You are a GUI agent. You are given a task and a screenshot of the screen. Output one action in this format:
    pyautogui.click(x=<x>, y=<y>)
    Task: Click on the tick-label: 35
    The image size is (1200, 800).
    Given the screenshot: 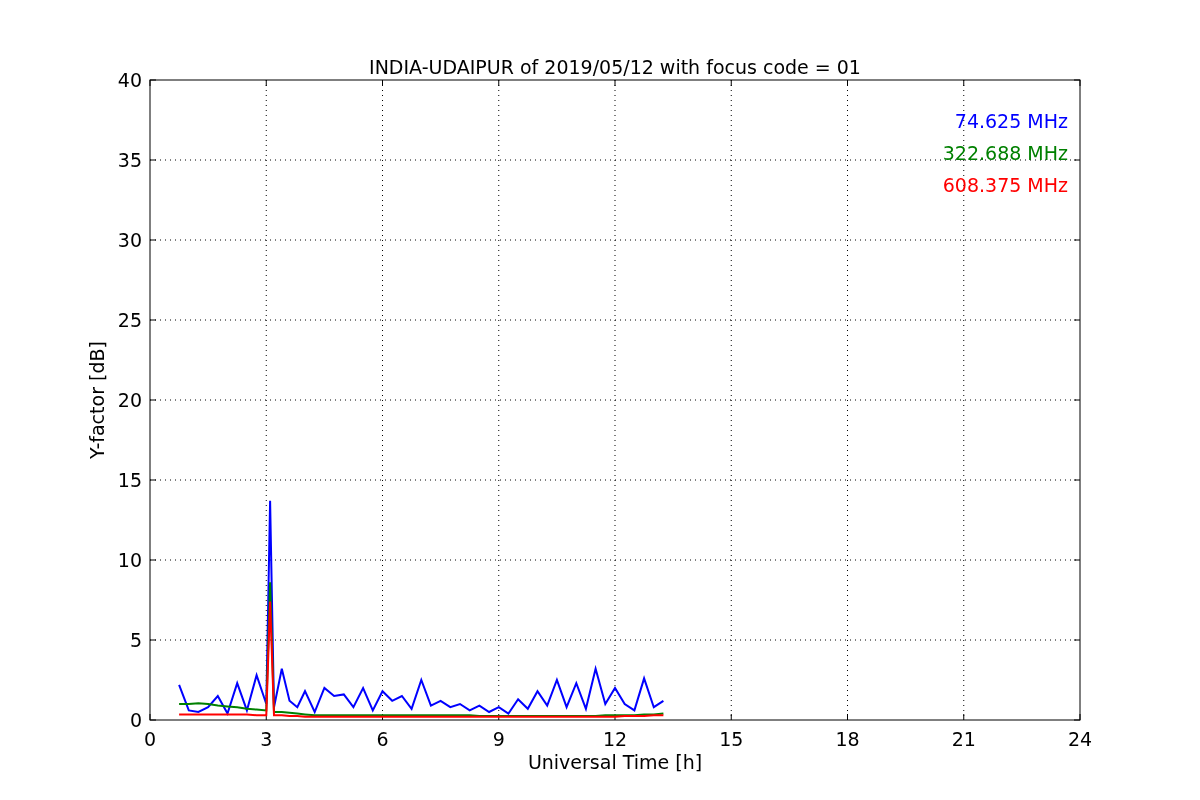 What is the action you would take?
    pyautogui.click(x=129, y=160)
    